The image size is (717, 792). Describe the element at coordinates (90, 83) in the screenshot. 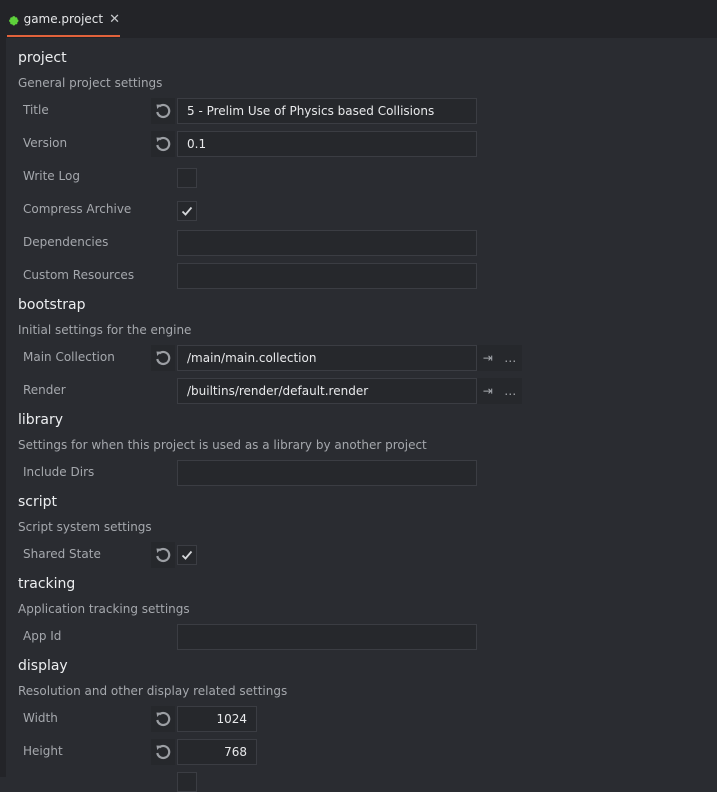

I see `section-desc-project: General project settings` at that location.